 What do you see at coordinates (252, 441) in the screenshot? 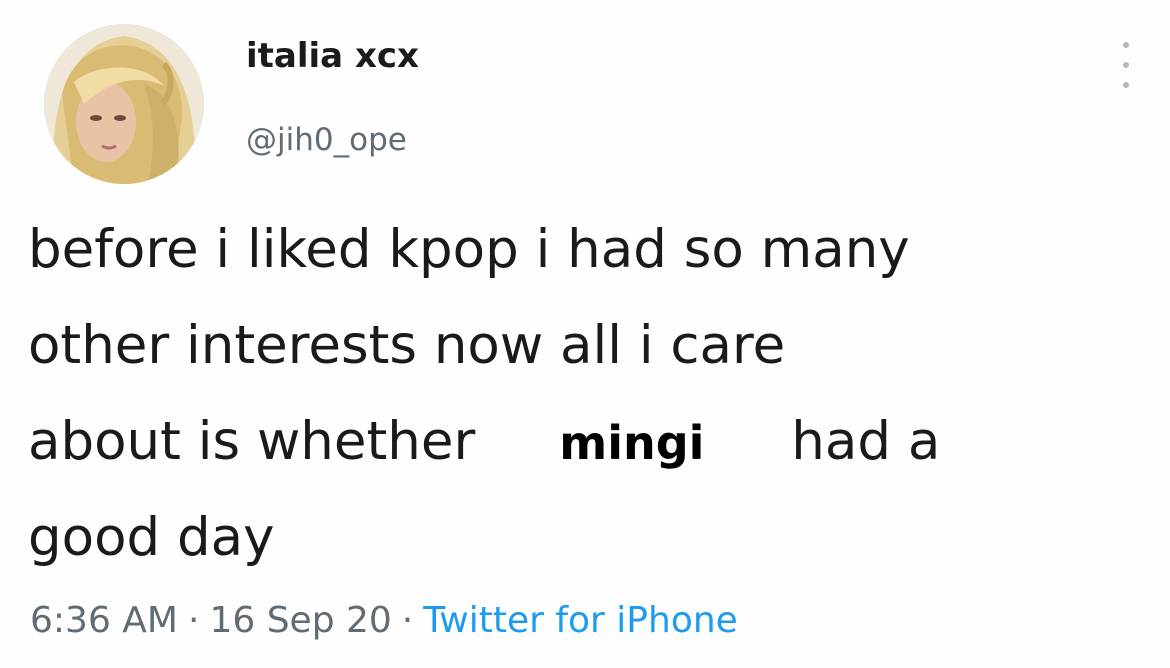
I see `tweet-text-segment: about is whether` at bounding box center [252, 441].